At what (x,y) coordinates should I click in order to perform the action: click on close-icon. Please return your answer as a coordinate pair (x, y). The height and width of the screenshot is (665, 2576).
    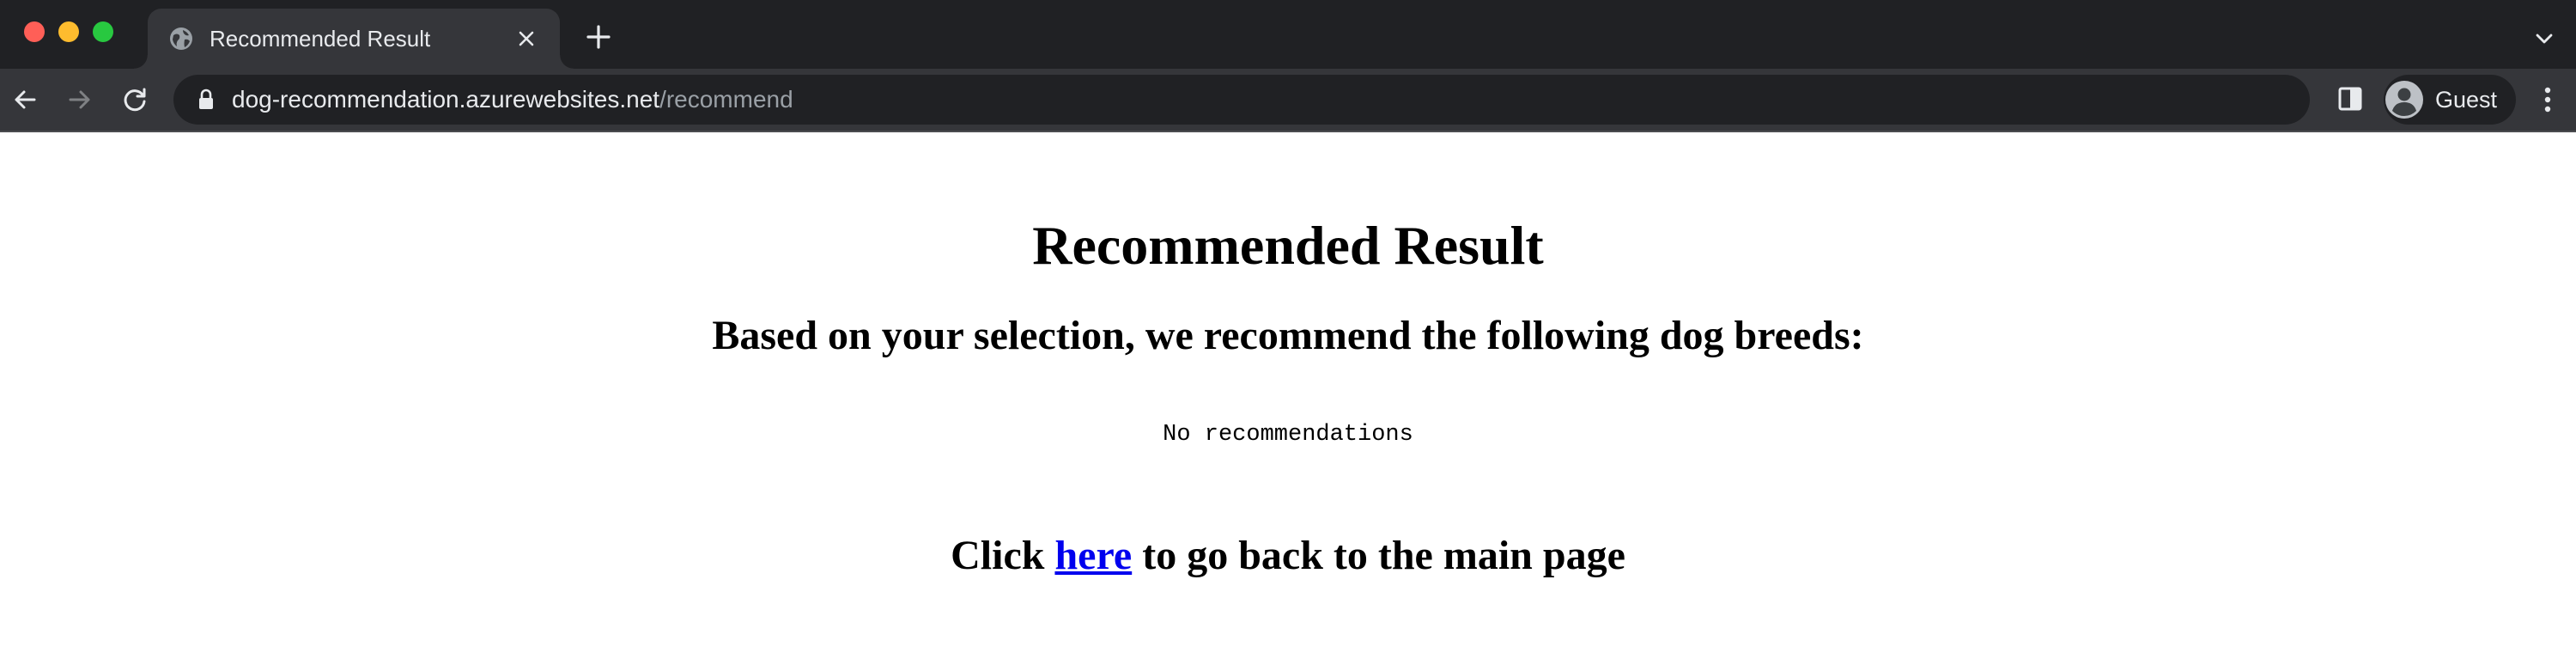
    Looking at the image, I should click on (526, 39).